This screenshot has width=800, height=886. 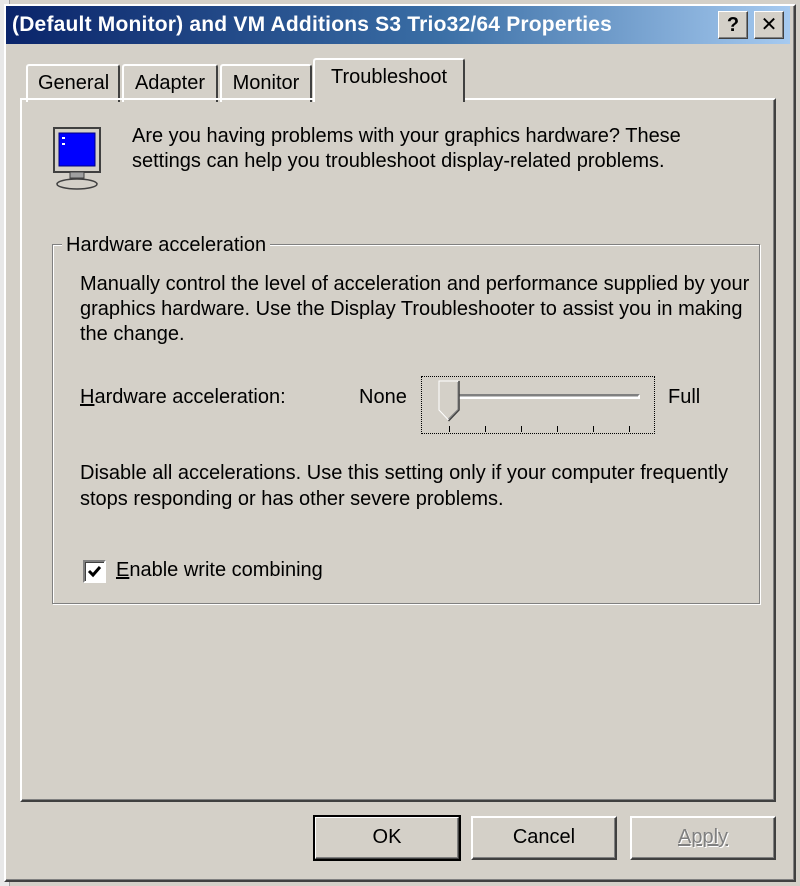 I want to click on slider-min-label: None, so click(x=383, y=397).